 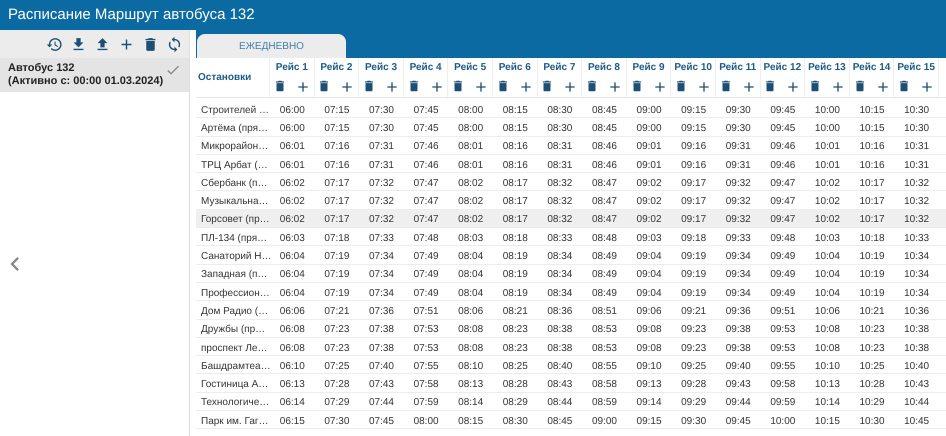 What do you see at coordinates (738, 384) in the screenshot?
I see `table-cell: 09:43` at bounding box center [738, 384].